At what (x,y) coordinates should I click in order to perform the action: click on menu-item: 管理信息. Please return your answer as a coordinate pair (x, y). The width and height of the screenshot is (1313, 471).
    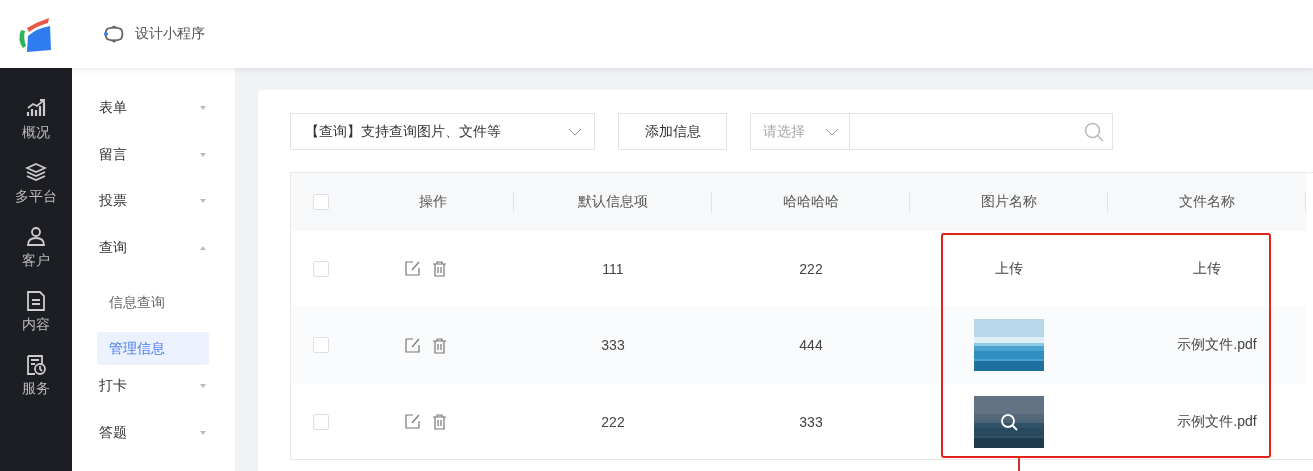
    Looking at the image, I should click on (153, 348).